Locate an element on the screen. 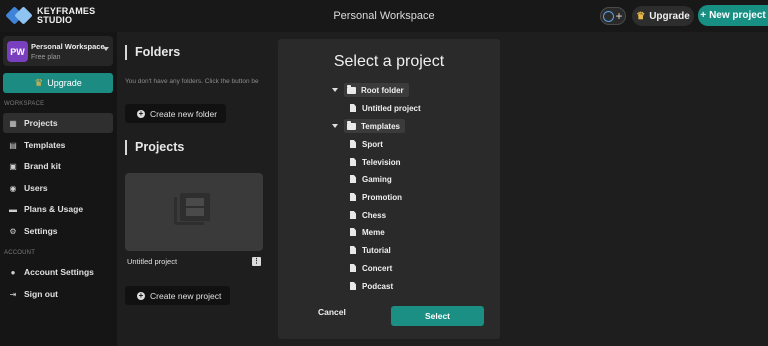 The image size is (768, 346). film-icon is located at coordinates (192, 210).